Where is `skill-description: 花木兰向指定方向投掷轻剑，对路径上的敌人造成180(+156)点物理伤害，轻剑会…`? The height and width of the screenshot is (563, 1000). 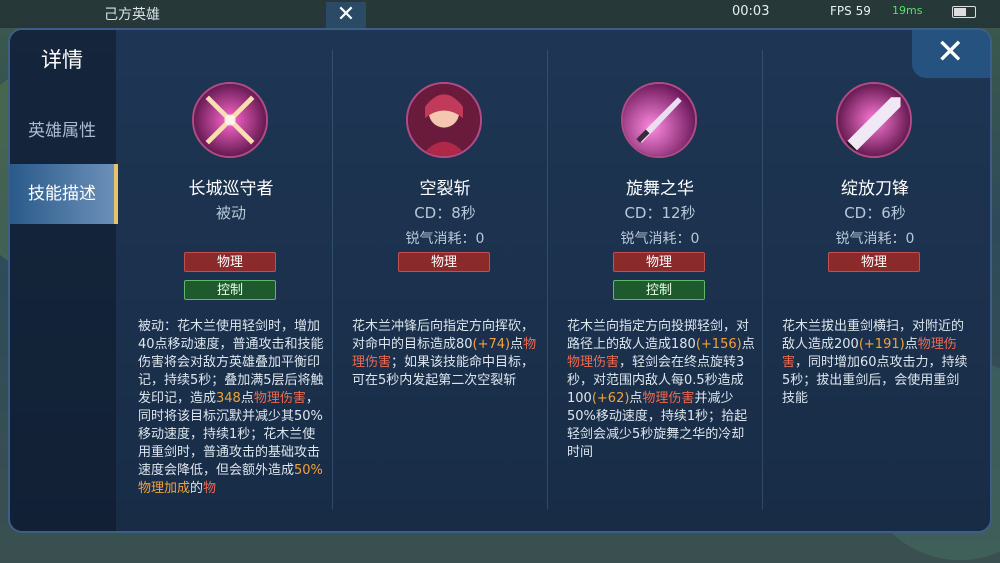
skill-description: 花木兰向指定方向投掷轻剑，对路径上的敌人造成180(+156)点物理伤害，轻剑会… is located at coordinates (662, 413).